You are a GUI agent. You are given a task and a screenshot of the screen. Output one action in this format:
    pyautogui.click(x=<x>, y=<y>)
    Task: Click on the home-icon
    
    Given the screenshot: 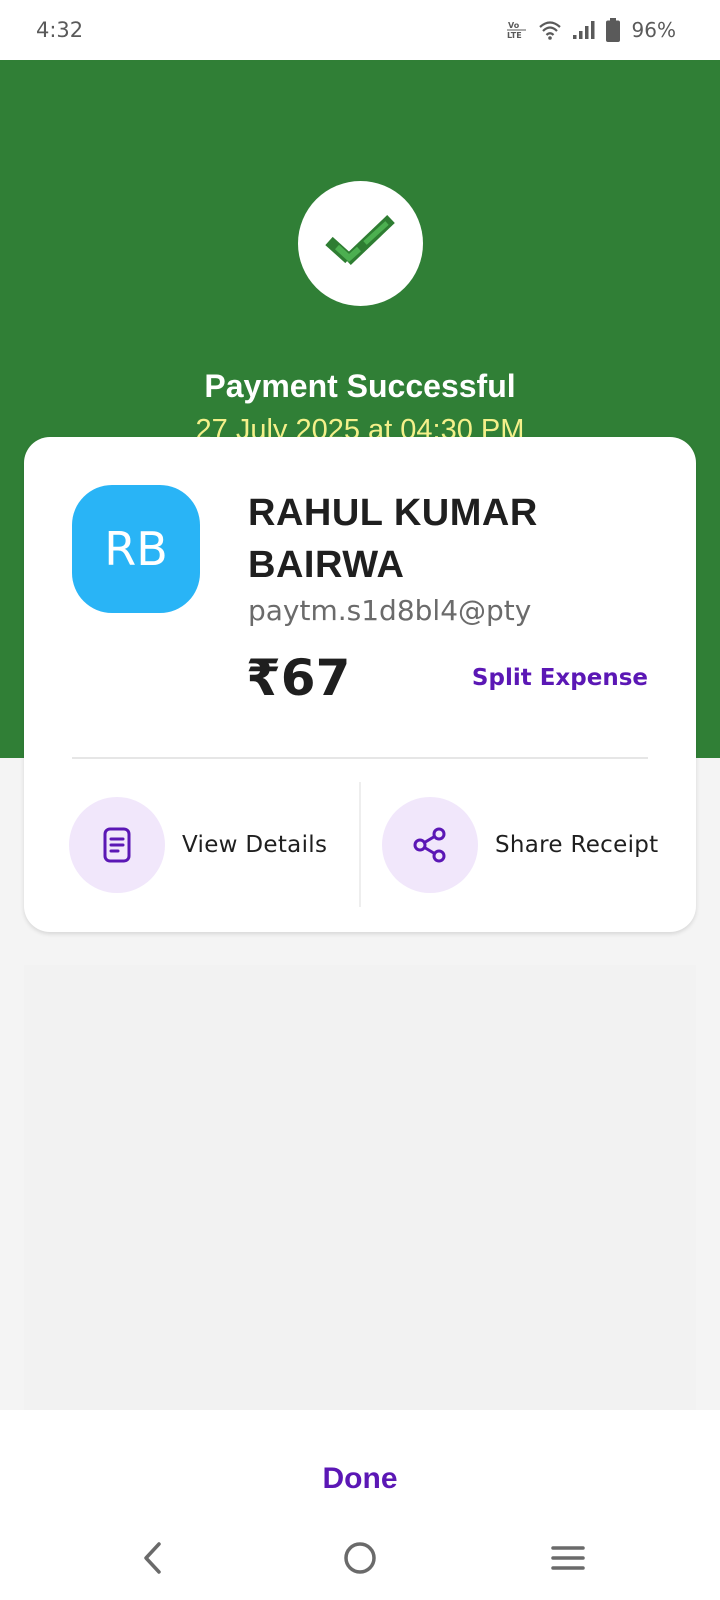 What is the action you would take?
    pyautogui.click(x=360, y=1560)
    